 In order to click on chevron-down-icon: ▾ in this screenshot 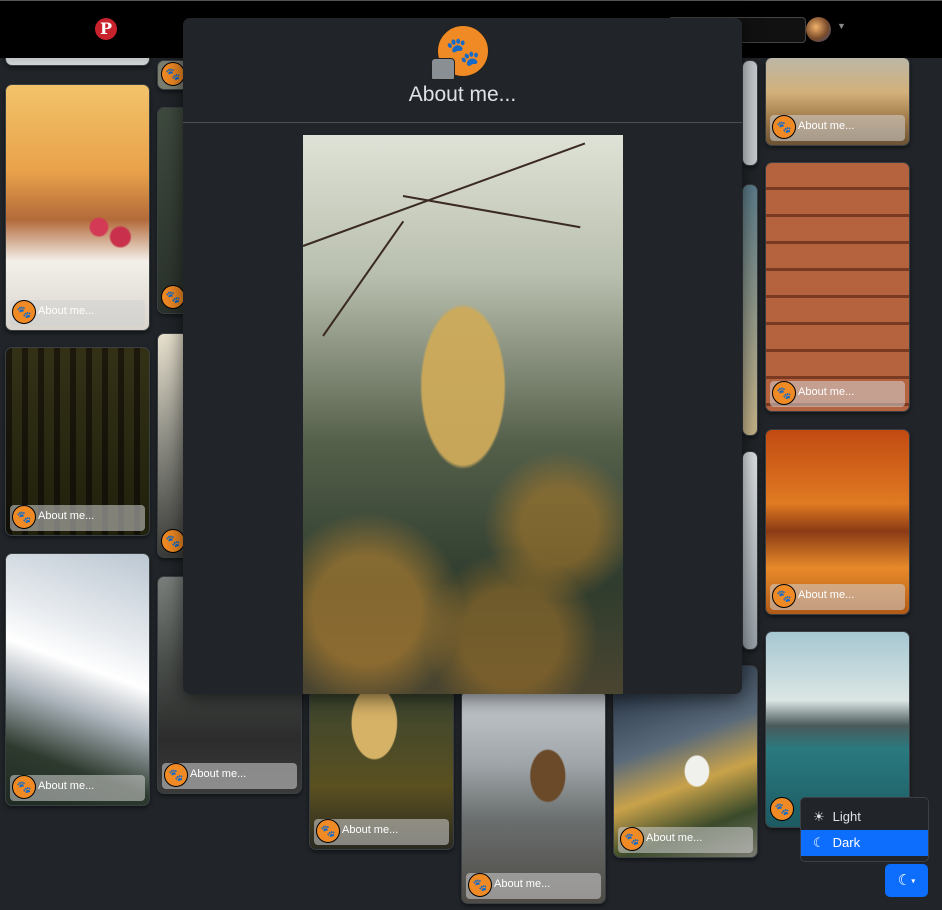, I will do `click(913, 881)`.